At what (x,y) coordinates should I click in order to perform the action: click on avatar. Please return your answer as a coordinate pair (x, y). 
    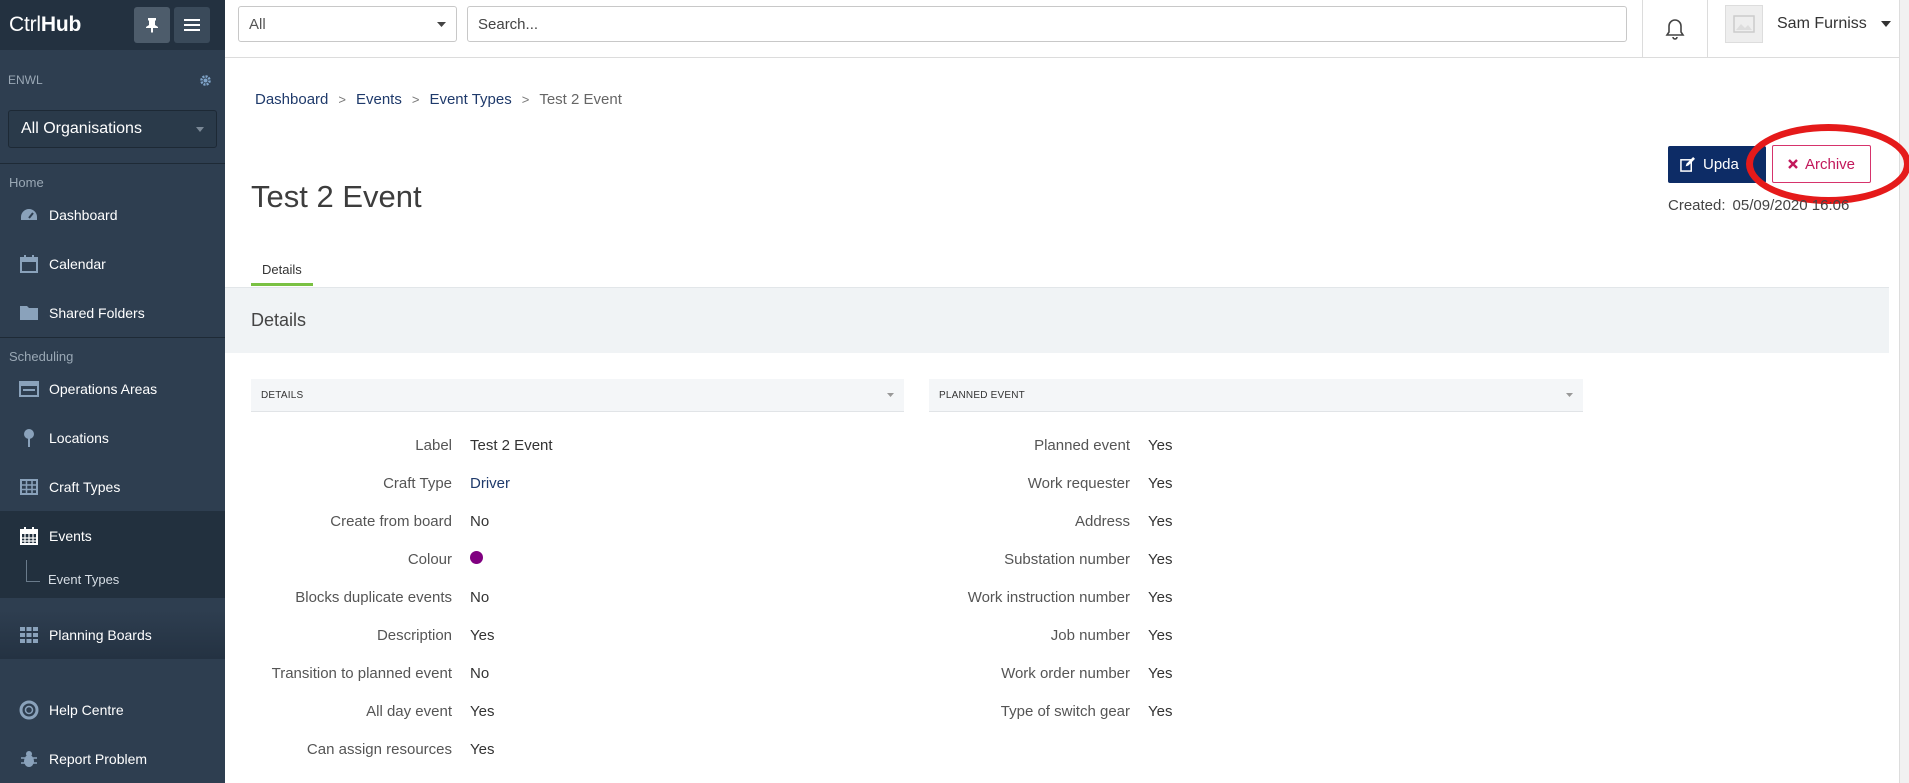
    Looking at the image, I should click on (1744, 24).